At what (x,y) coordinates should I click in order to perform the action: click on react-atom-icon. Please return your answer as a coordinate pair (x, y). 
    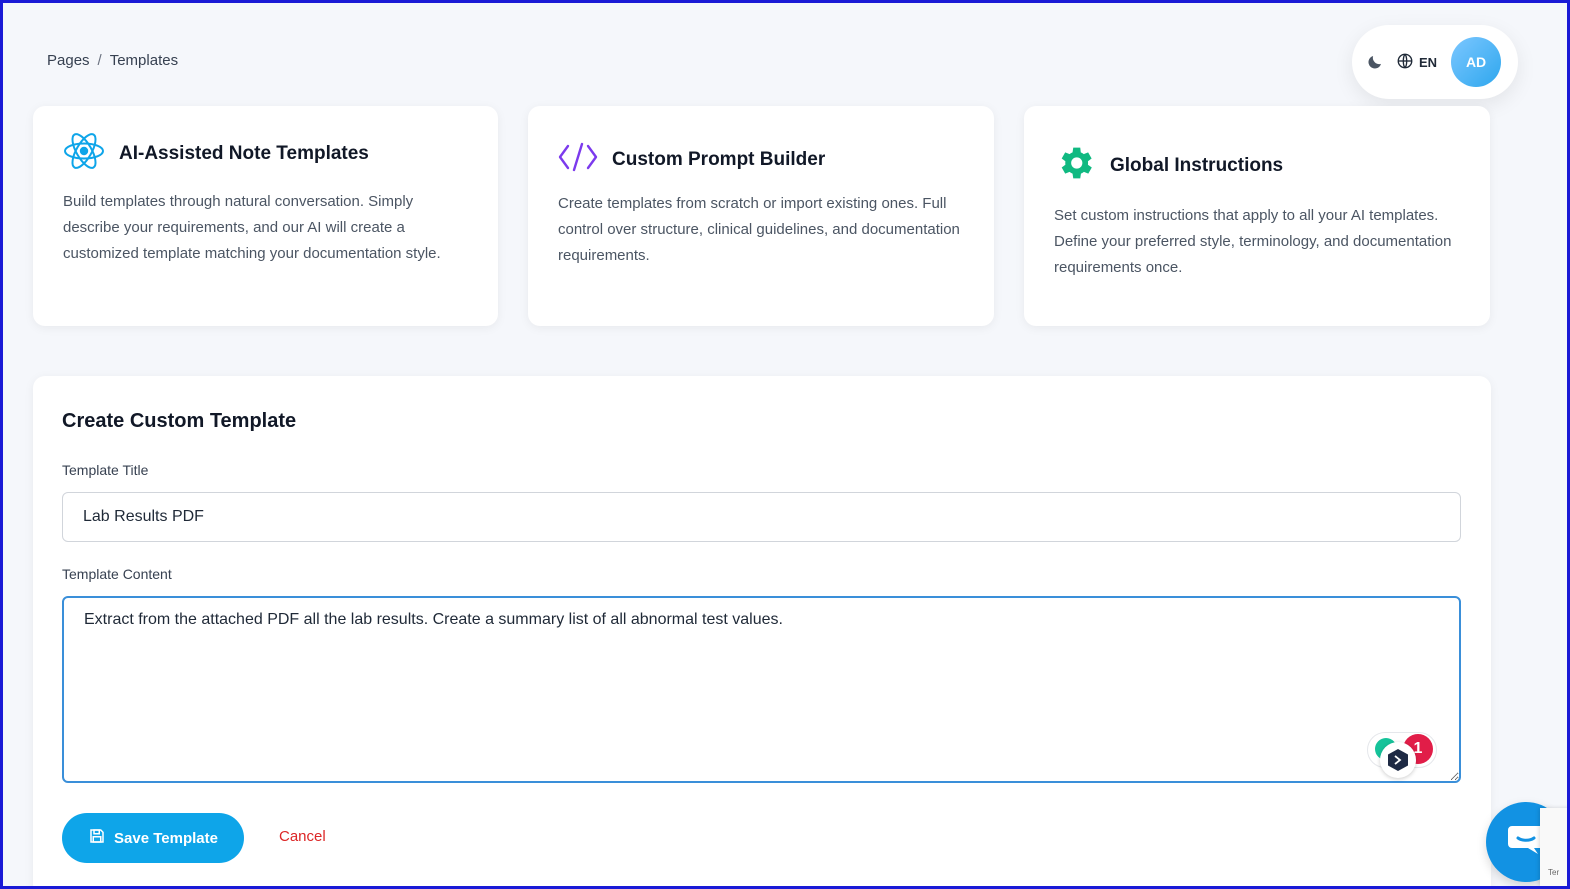
    Looking at the image, I should click on (84, 153).